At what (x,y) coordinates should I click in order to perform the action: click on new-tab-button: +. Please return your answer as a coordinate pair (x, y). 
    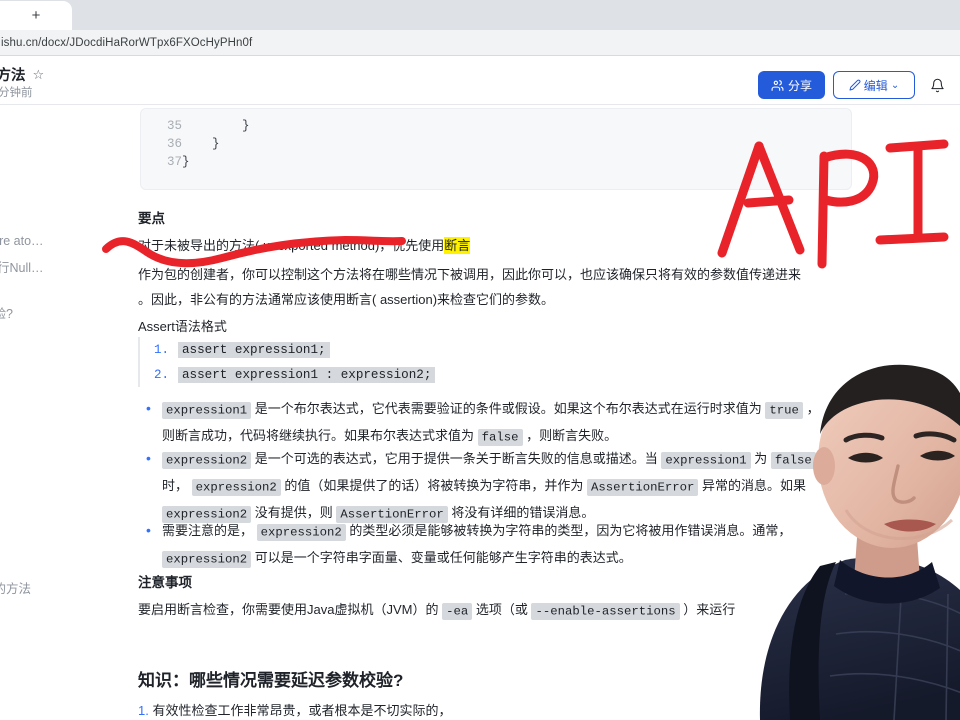
    Looking at the image, I should click on (36, 15).